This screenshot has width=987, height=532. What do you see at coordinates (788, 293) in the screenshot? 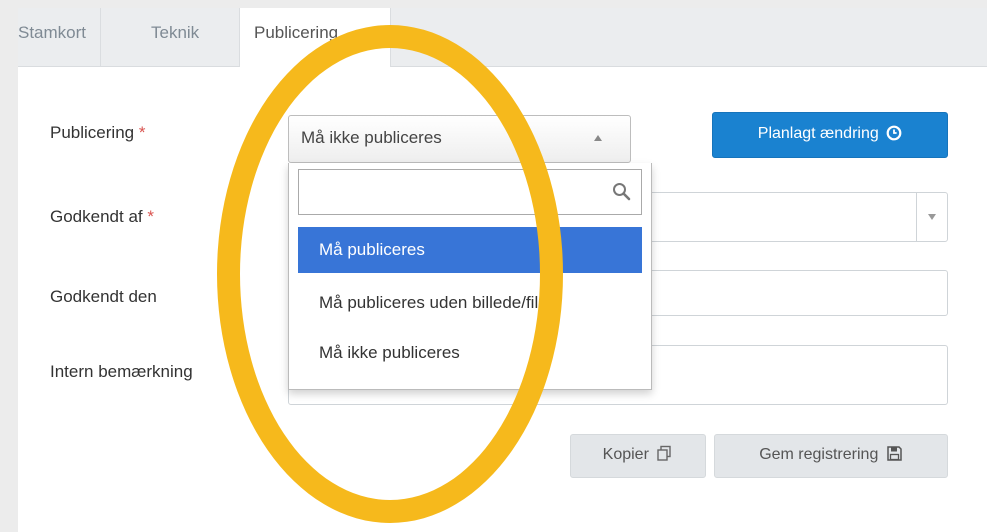
I see `godkendt-den-input` at bounding box center [788, 293].